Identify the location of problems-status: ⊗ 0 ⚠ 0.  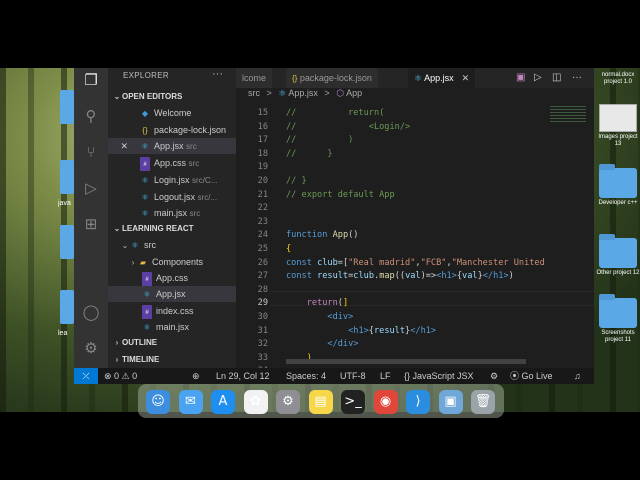
(120, 376).